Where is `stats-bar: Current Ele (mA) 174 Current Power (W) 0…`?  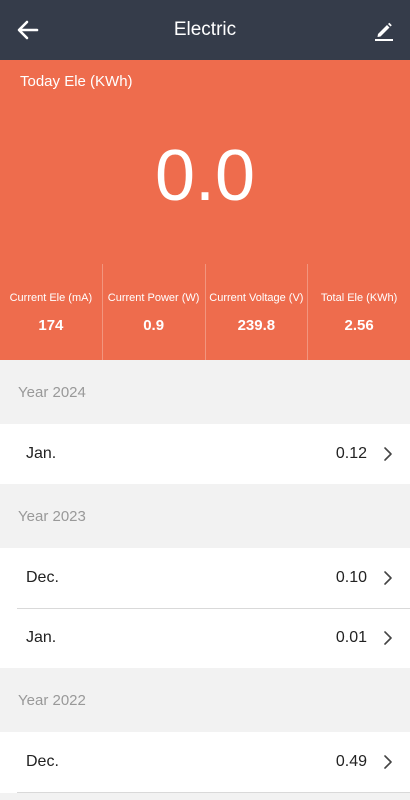
stats-bar: Current Ele (mA) 174 Current Power (W) 0… is located at coordinates (205, 312).